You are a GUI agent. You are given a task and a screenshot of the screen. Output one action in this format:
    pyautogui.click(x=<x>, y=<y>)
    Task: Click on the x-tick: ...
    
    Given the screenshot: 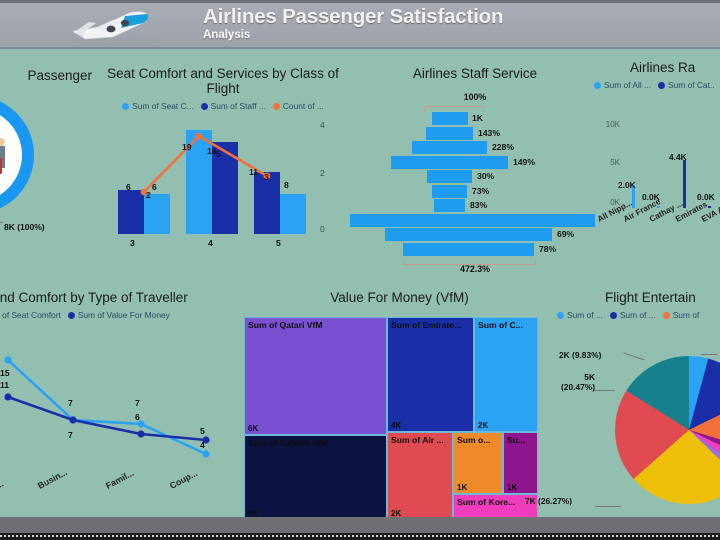 What is the action you would take?
    pyautogui.click(x=3, y=484)
    